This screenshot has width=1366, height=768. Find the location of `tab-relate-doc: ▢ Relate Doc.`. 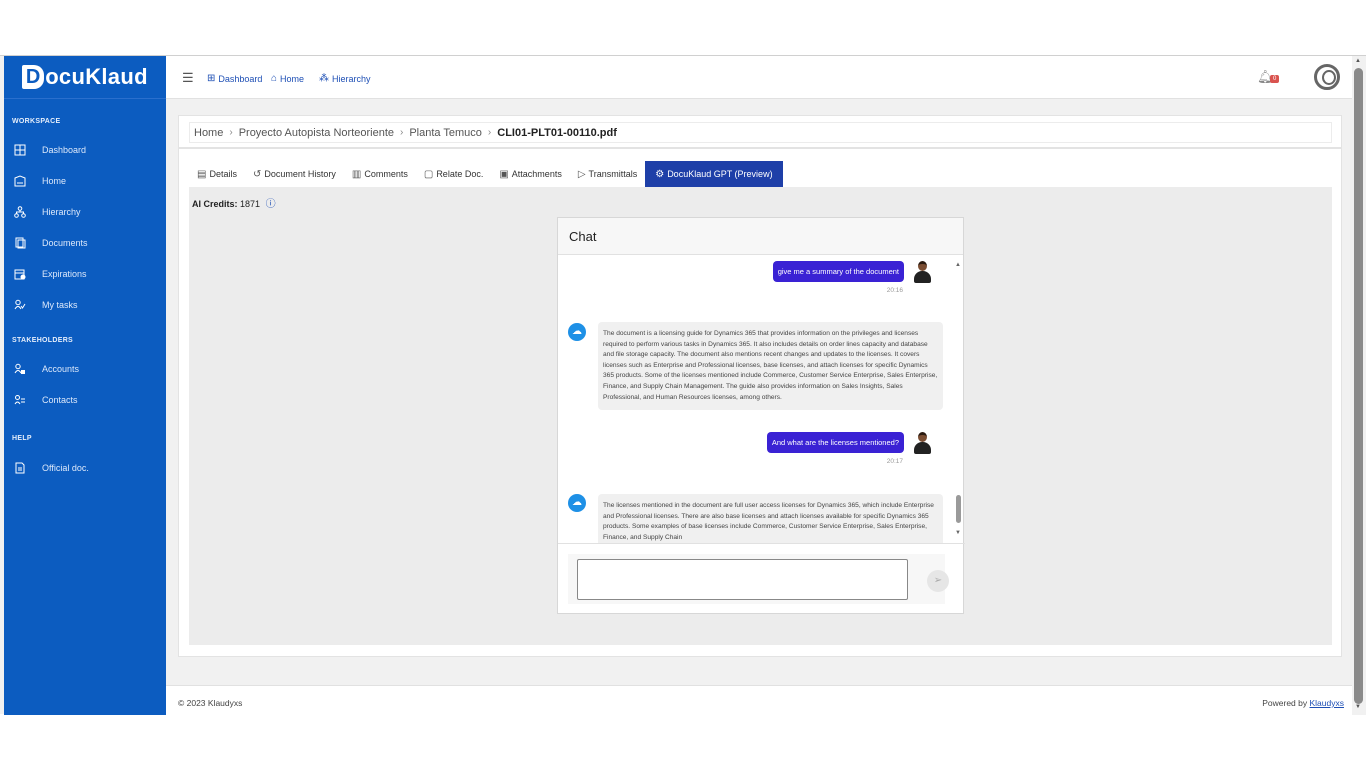

tab-relate-doc: ▢ Relate Doc. is located at coordinates (453, 174).